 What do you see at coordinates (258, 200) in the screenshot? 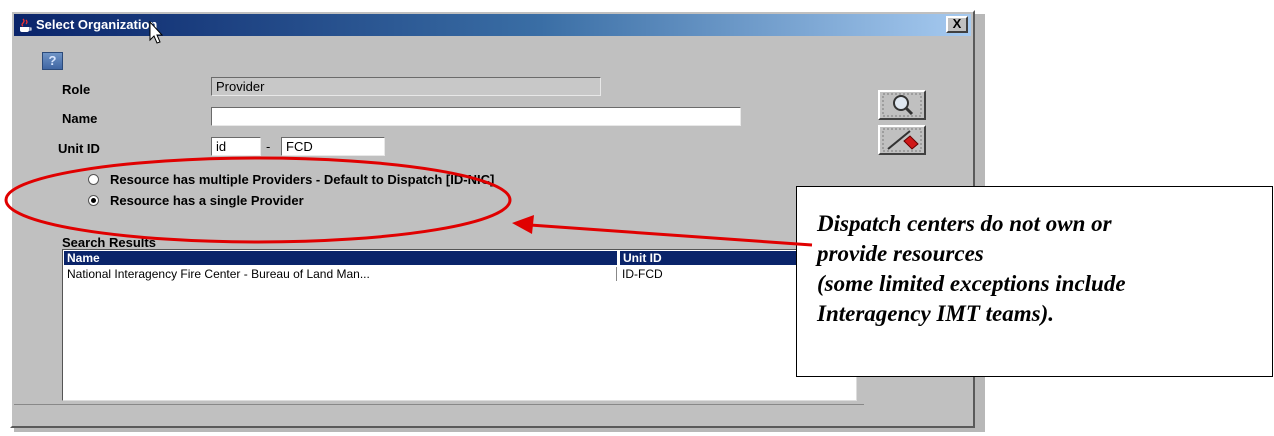
I see `highlight-ellipse` at bounding box center [258, 200].